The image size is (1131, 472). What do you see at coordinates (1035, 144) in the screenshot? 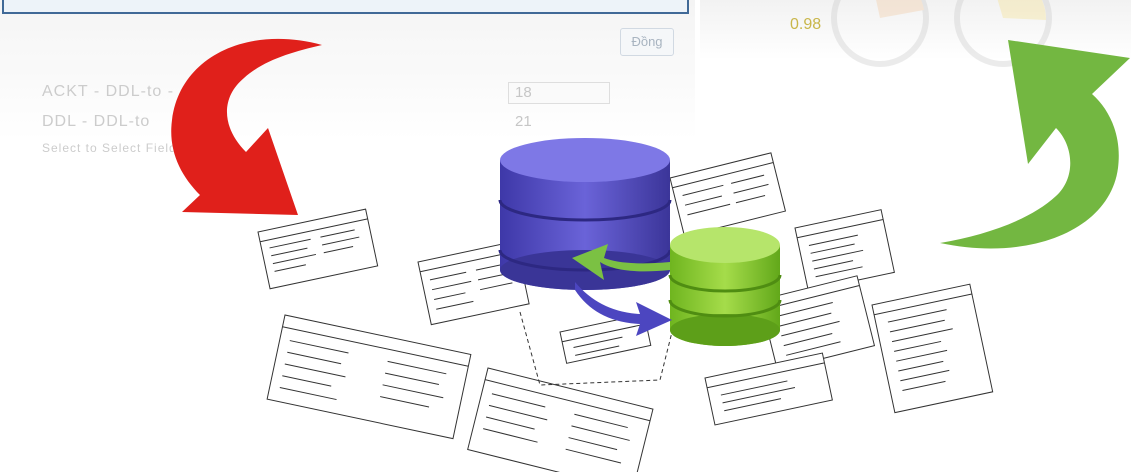
I see `green-curved-arrow-icon` at bounding box center [1035, 144].